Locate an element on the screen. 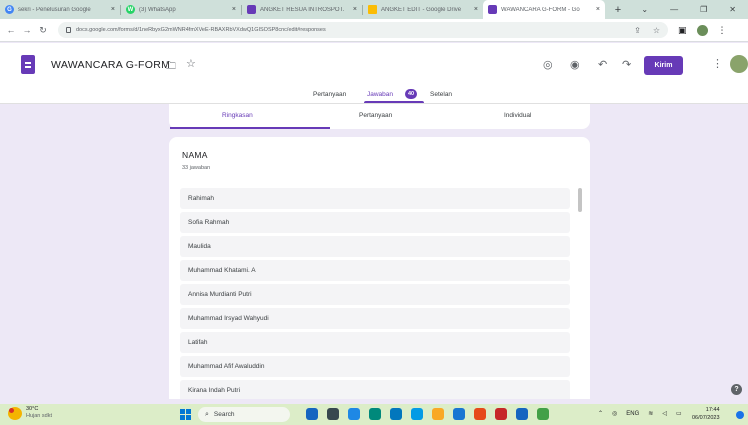  forms-header: WAWANCARA G-FORM 🗀 ☆ ◎ ◉ ↶ ↷ Kirim ⋮ is located at coordinates (374, 65).